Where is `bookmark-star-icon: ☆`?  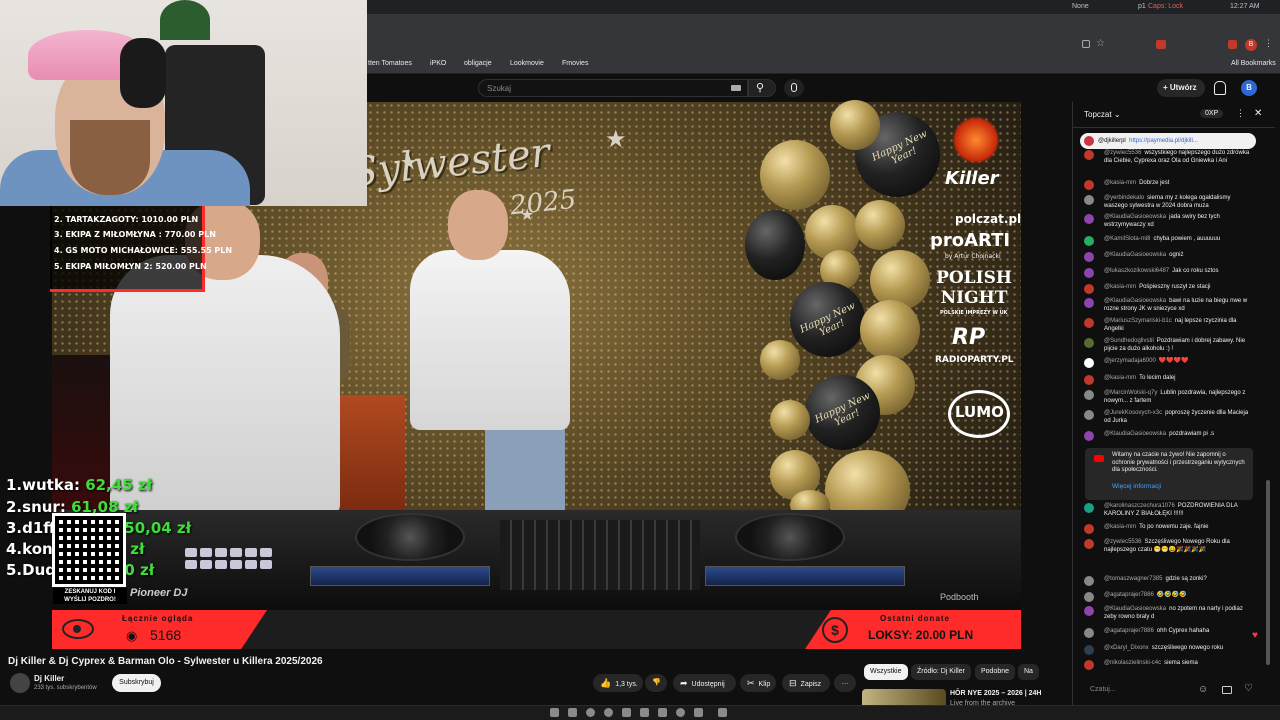
bookmark-star-icon: ☆ is located at coordinates (1100, 43).